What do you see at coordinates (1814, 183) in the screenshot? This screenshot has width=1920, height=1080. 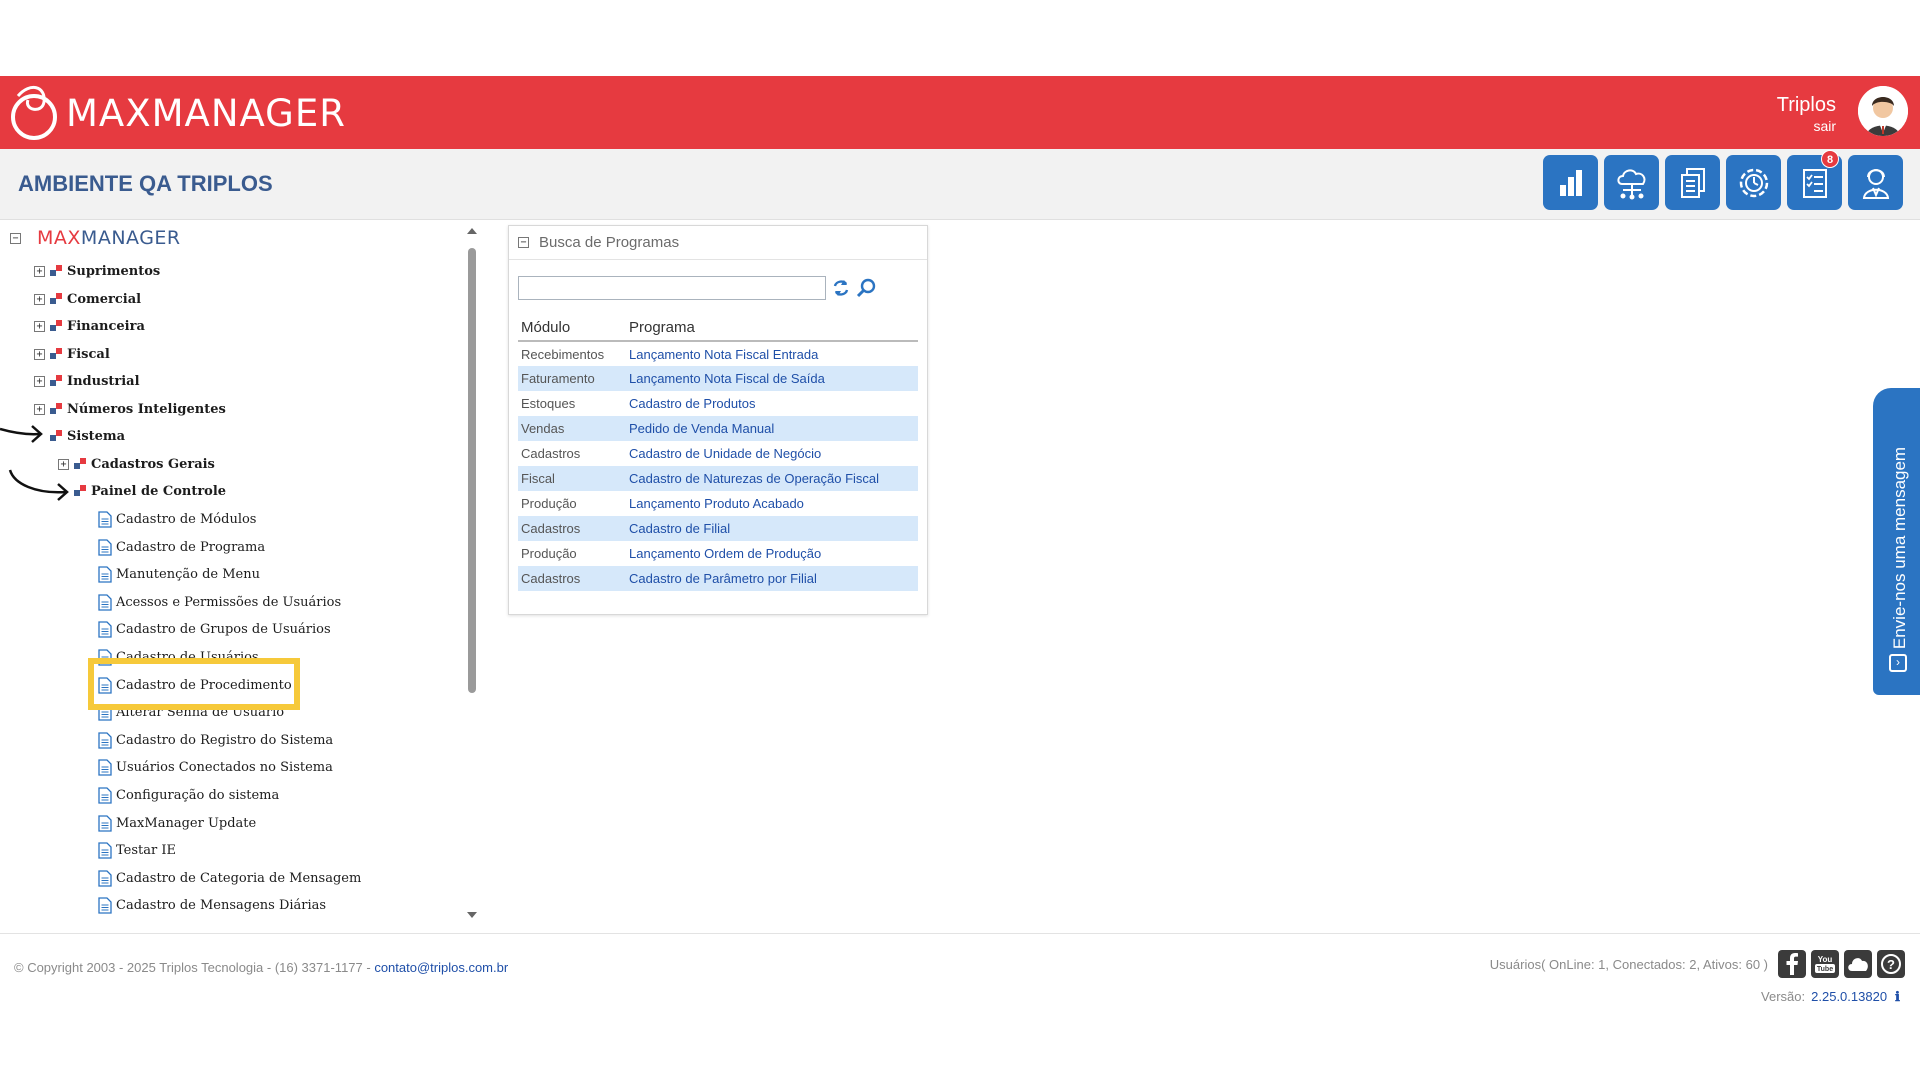 I see `checklist-icon` at bounding box center [1814, 183].